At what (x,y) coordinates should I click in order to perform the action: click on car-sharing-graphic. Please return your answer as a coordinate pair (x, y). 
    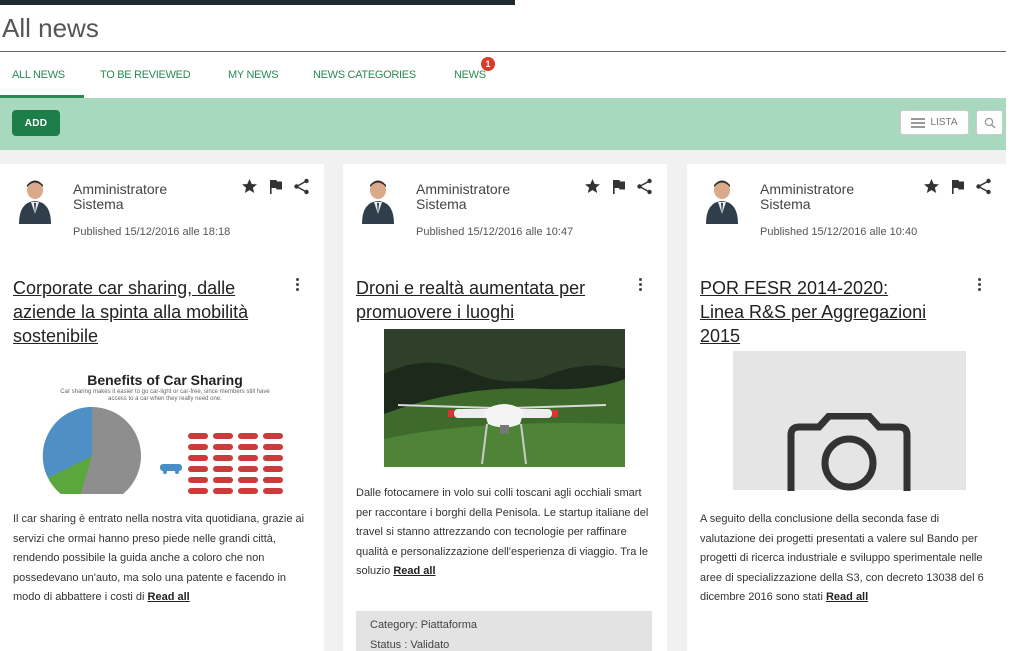
    Looking at the image, I should click on (162, 450).